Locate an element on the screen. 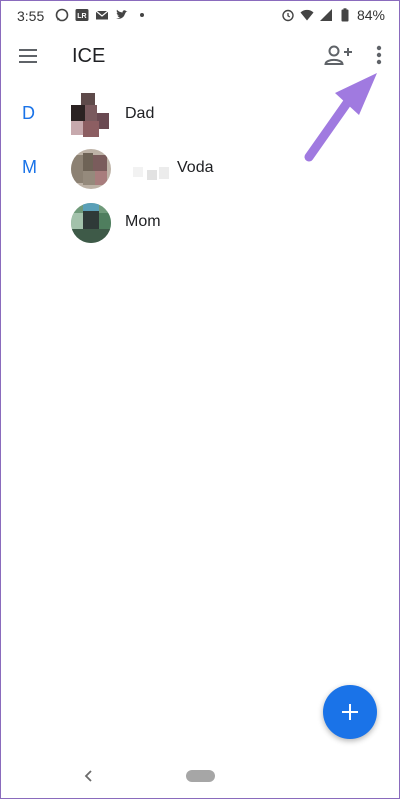 This screenshot has height=799, width=400. twitter-icon is located at coordinates (122, 14).